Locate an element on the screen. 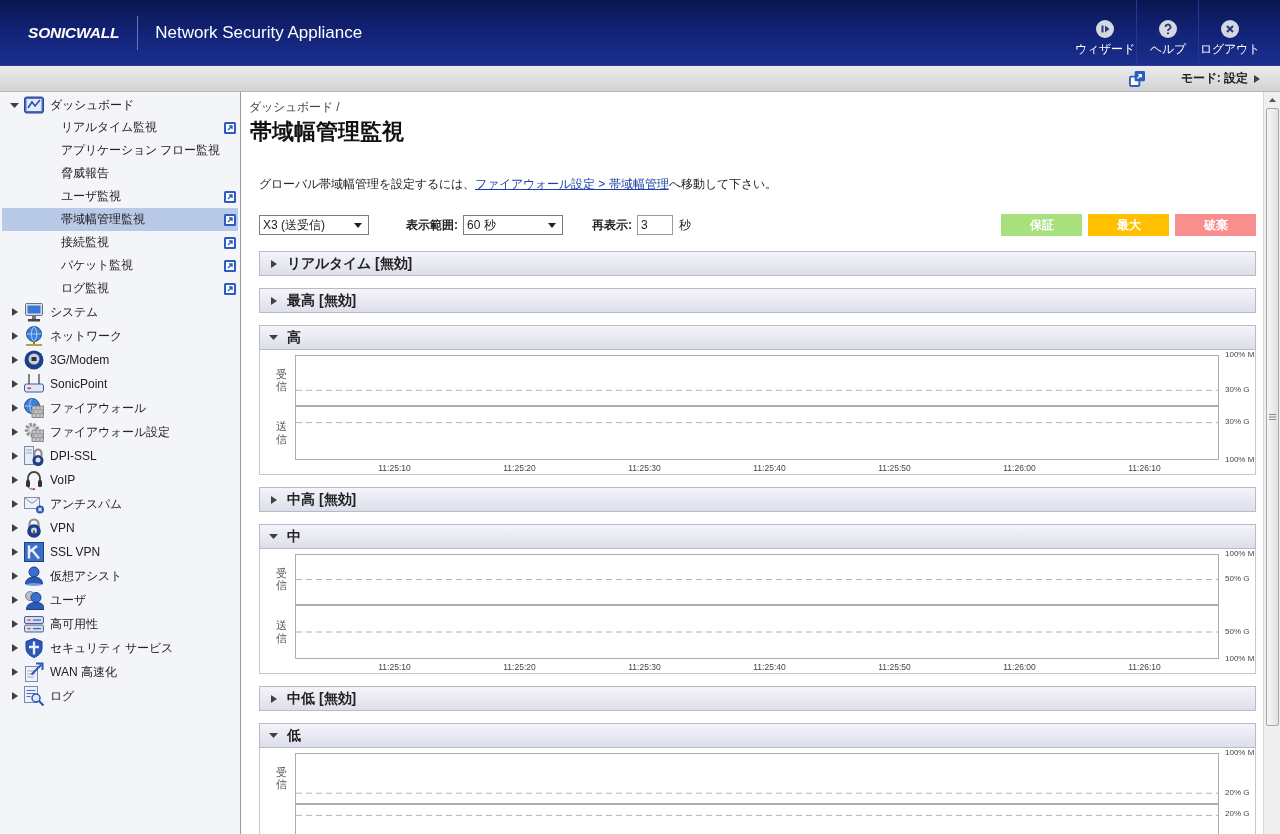 The image size is (1280, 834). sidebar-item: 高可用性 is located at coordinates (120, 624).